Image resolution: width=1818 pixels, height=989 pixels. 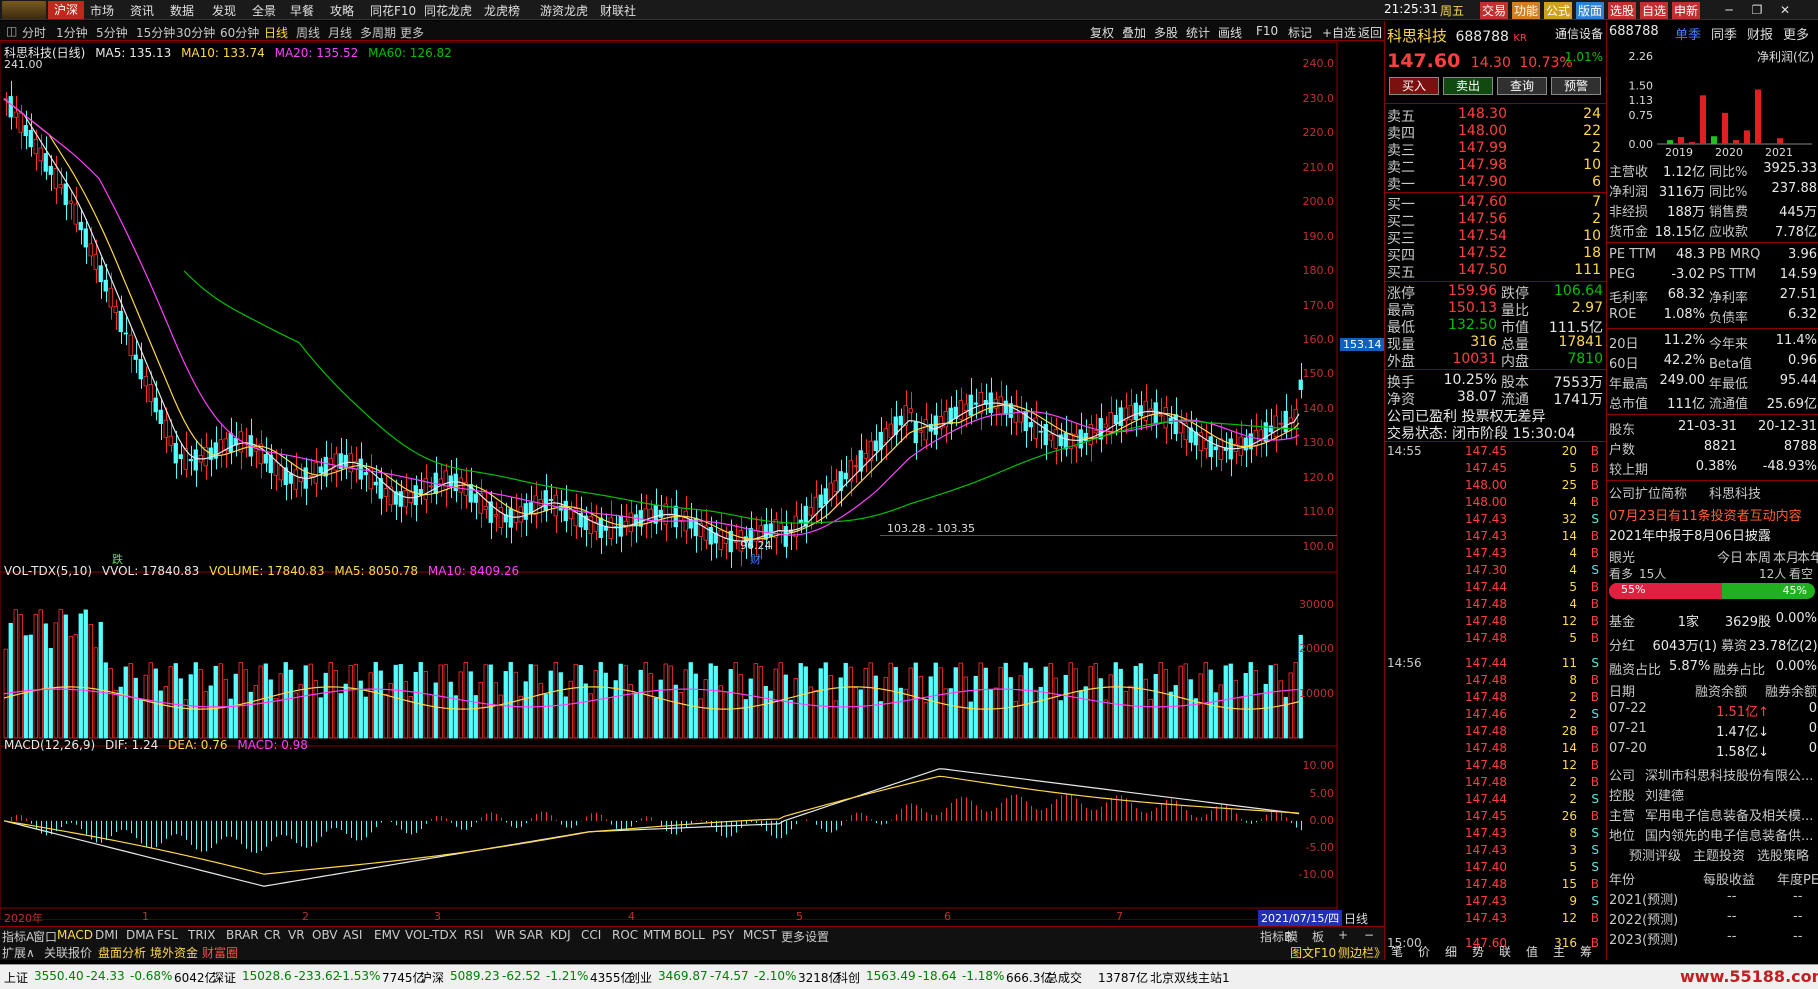 What do you see at coordinates (1576, 86) in the screenshot?
I see `alert-button: 预警` at bounding box center [1576, 86].